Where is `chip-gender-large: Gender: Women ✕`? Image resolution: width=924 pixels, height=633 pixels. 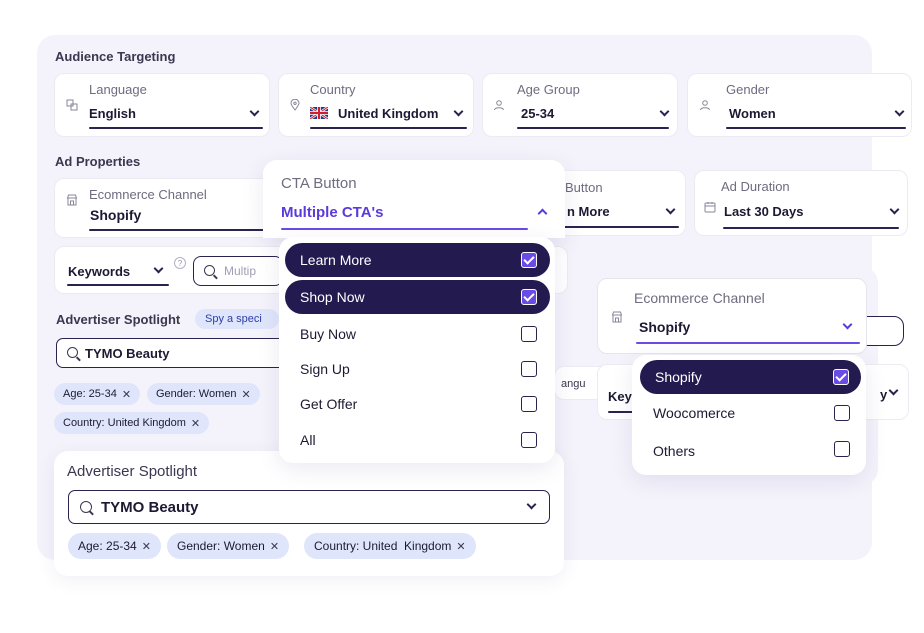 chip-gender-large: Gender: Women ✕ is located at coordinates (228, 546).